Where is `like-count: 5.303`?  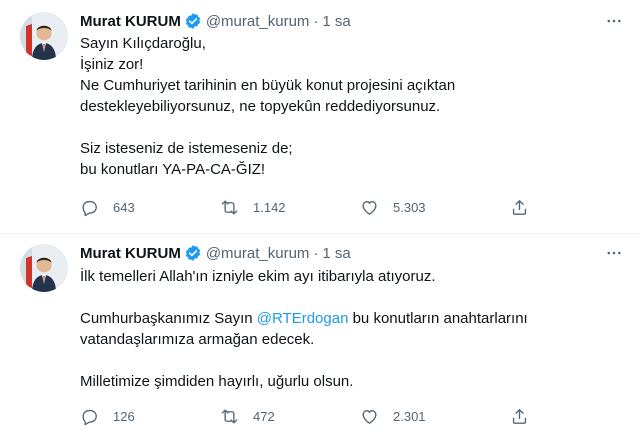
like-count: 5.303 is located at coordinates (409, 207).